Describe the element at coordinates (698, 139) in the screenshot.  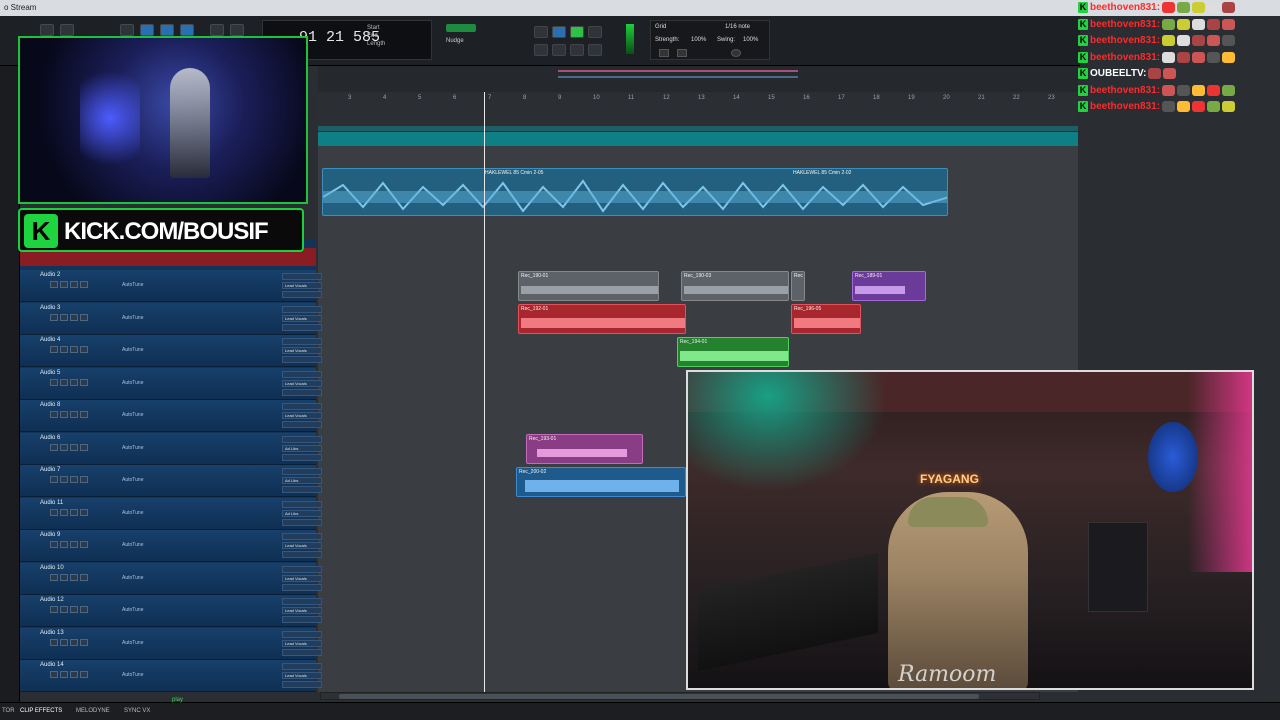
I see `marker-track` at that location.